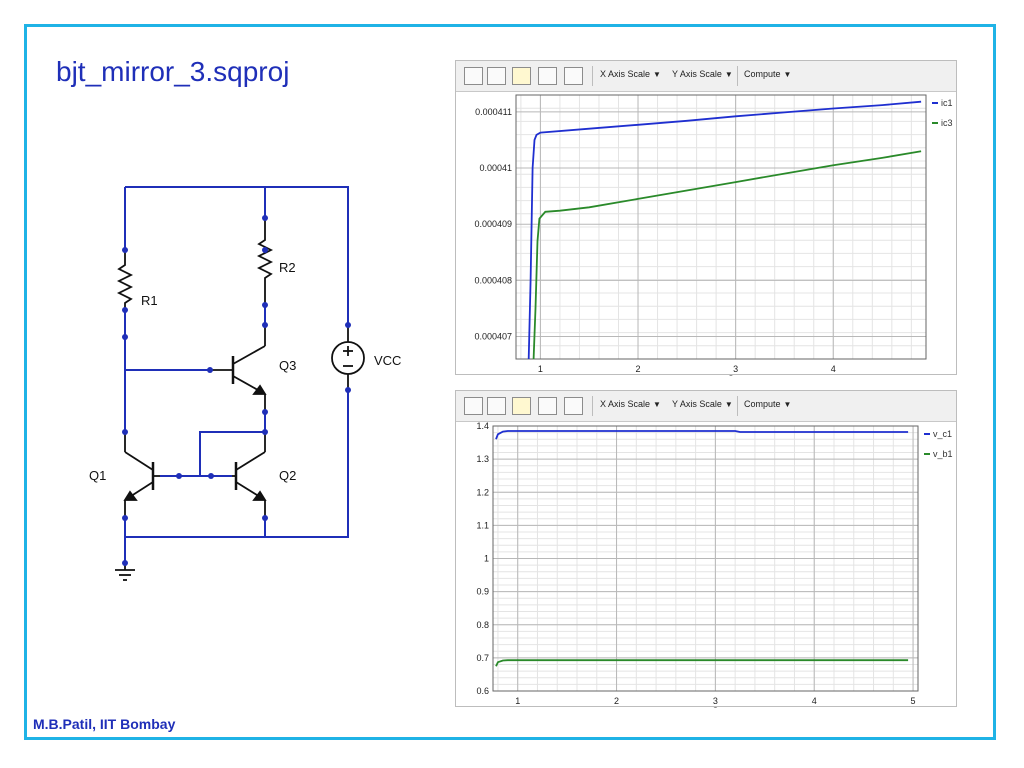 The width and height of the screenshot is (1024, 768). Describe the element at coordinates (287, 267) in the screenshot. I see `label-r2: R2` at that location.